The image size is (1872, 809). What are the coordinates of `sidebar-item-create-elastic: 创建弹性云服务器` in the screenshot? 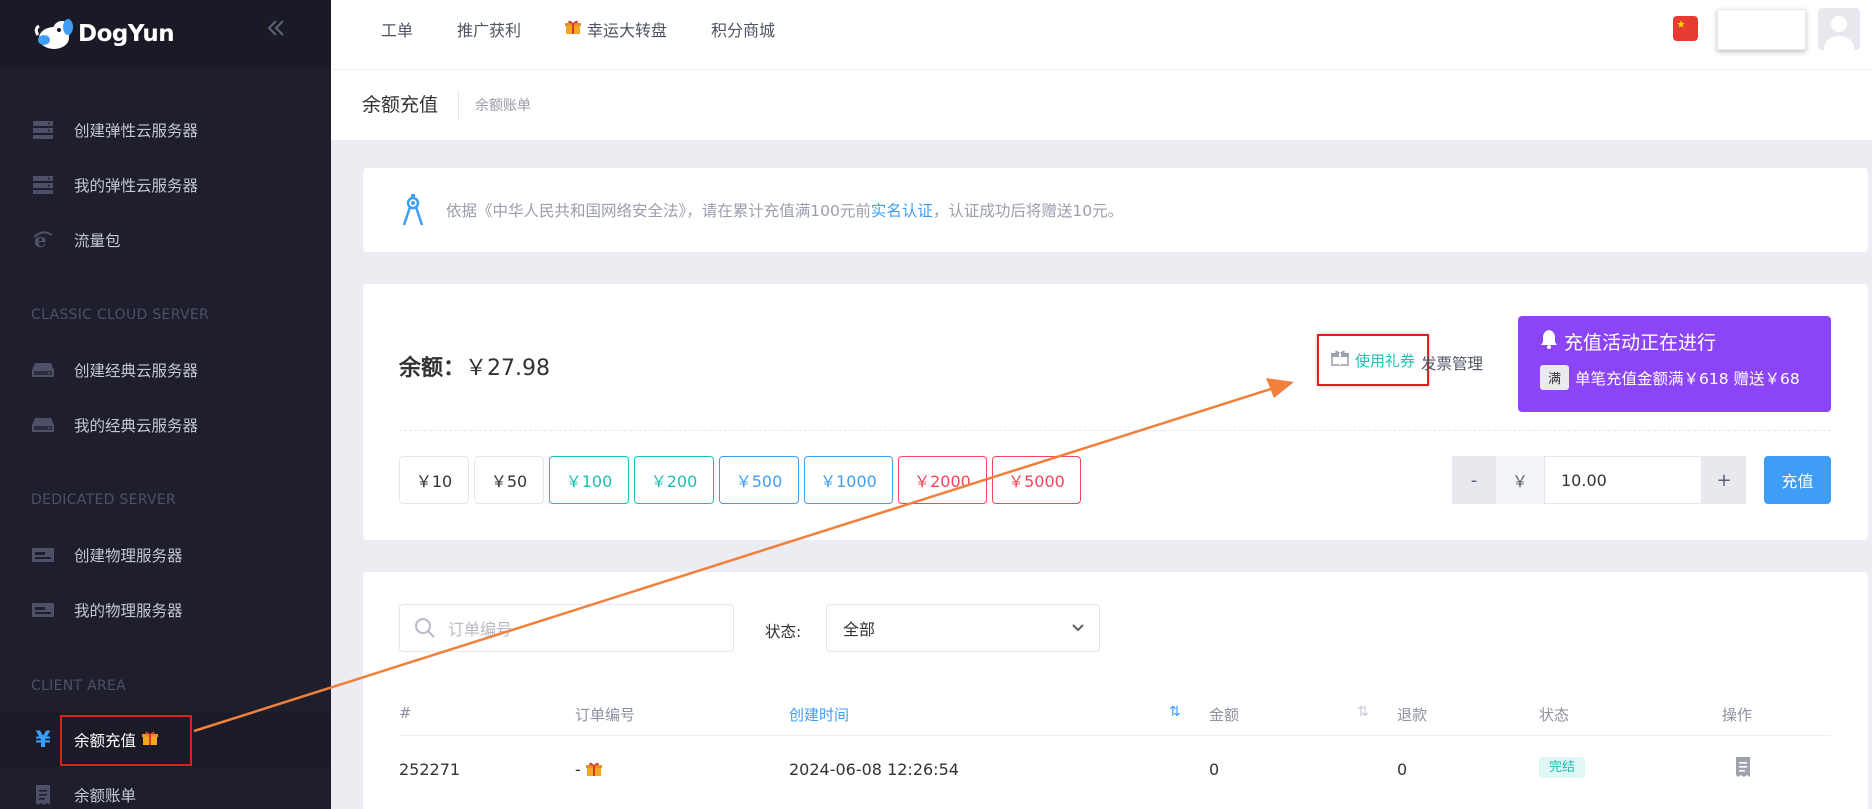 It's located at (165, 130).